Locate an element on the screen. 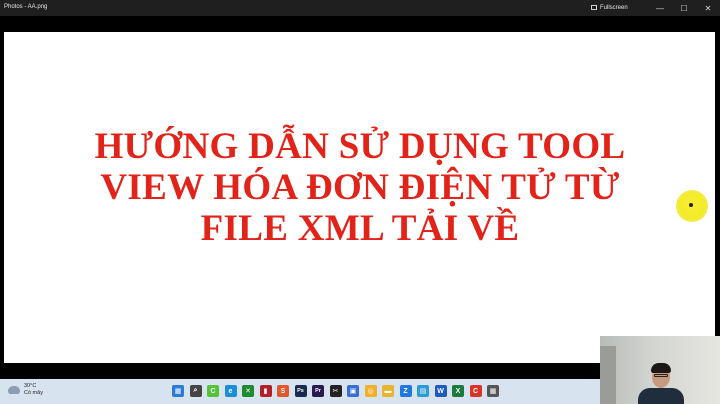 The image size is (720, 404). cc-icon: C is located at coordinates (213, 391).